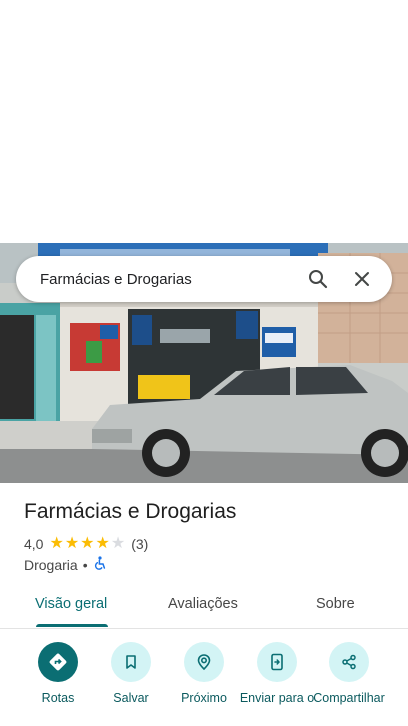 This screenshot has height=726, width=408. What do you see at coordinates (34, 544) in the screenshot?
I see `rating-value: 4,0` at bounding box center [34, 544].